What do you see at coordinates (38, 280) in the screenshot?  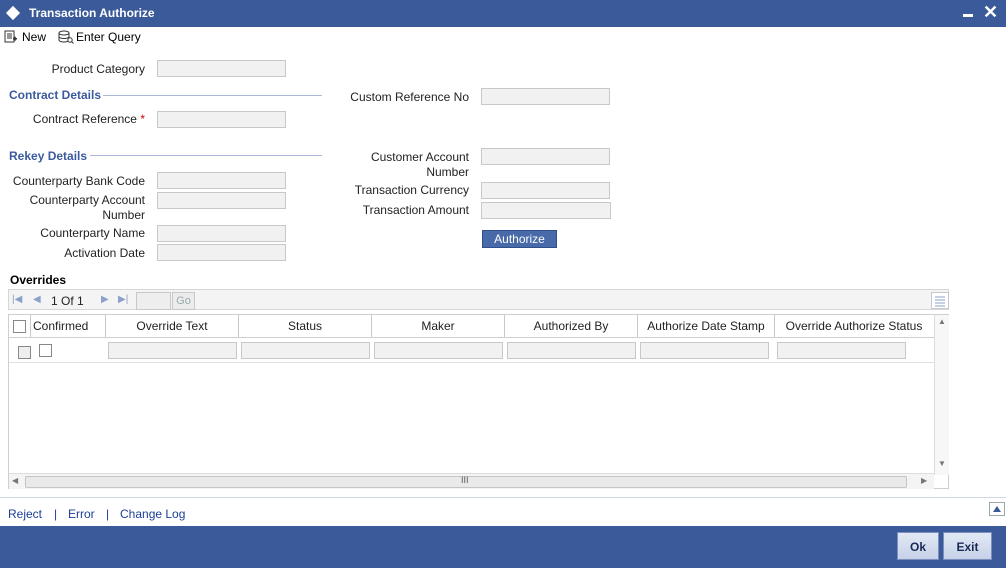 I see `overrides-title: Overrides` at bounding box center [38, 280].